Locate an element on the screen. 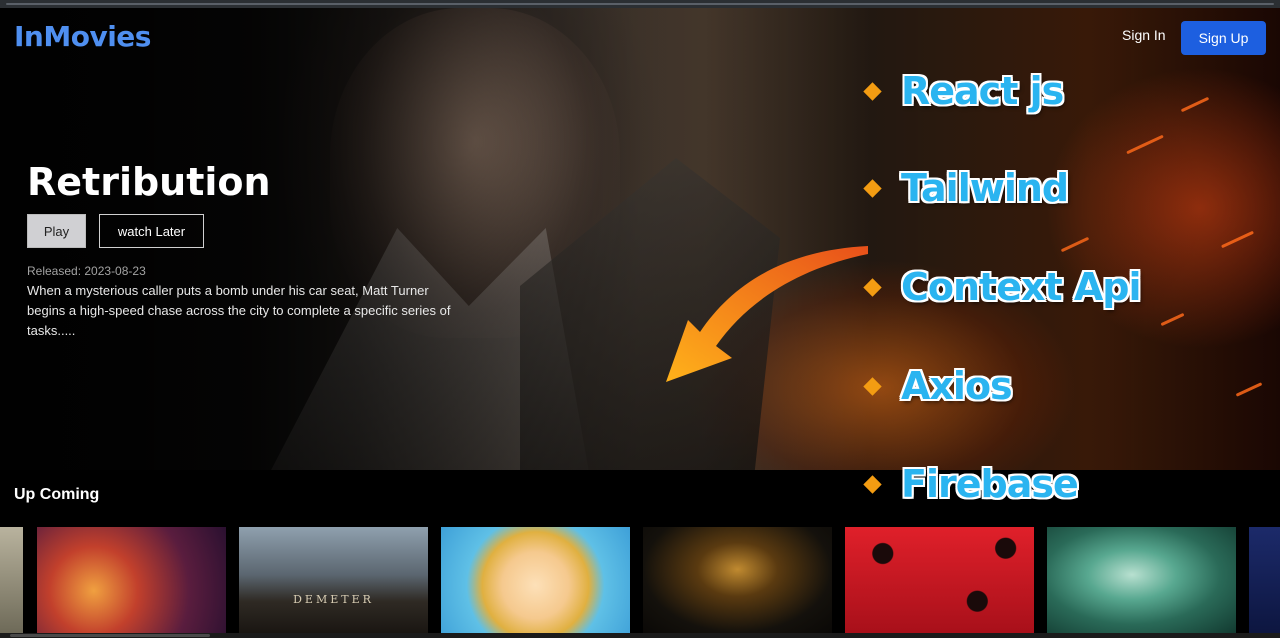  tech-item: Tailwind is located at coordinates (965, 188).